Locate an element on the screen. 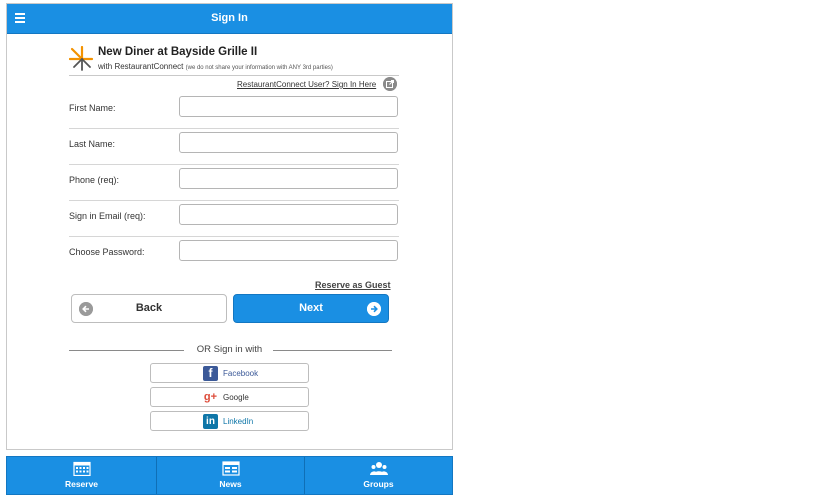 Image resolution: width=819 pixels, height=500 pixels. restaurant-name: New Diner at Bayside Grille II is located at coordinates (178, 52).